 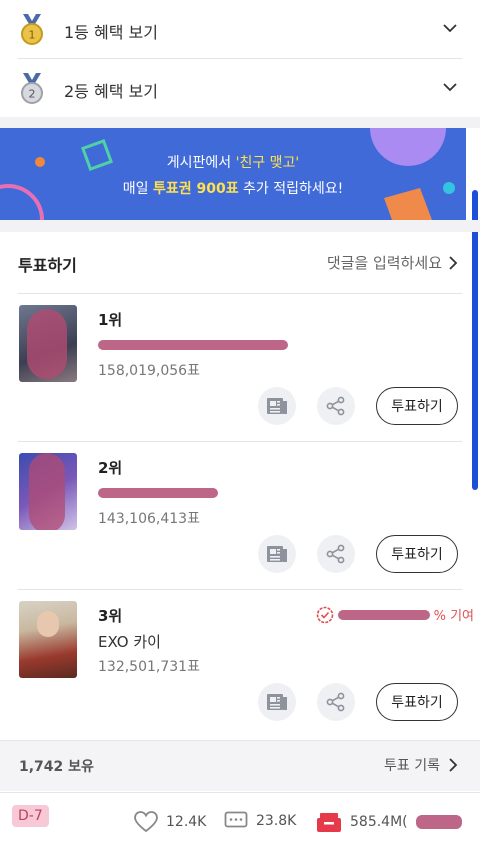 I want to click on like-button: 12.4K, so click(x=170, y=822).